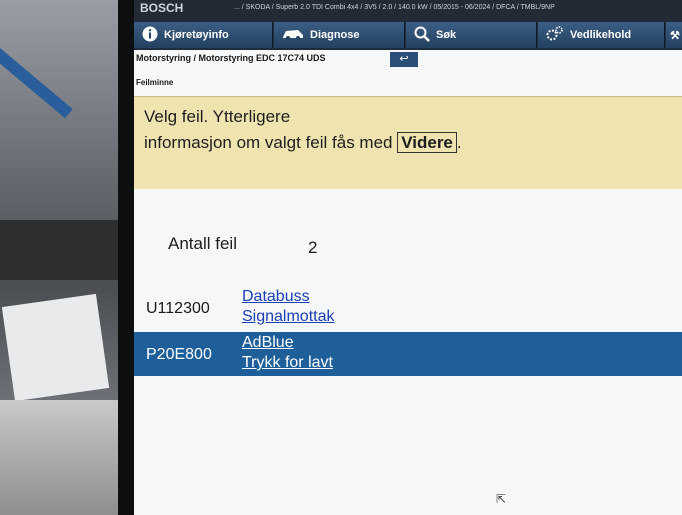  I want to click on instruction-text: informasjon om valgt feil fås med, so click(271, 142).